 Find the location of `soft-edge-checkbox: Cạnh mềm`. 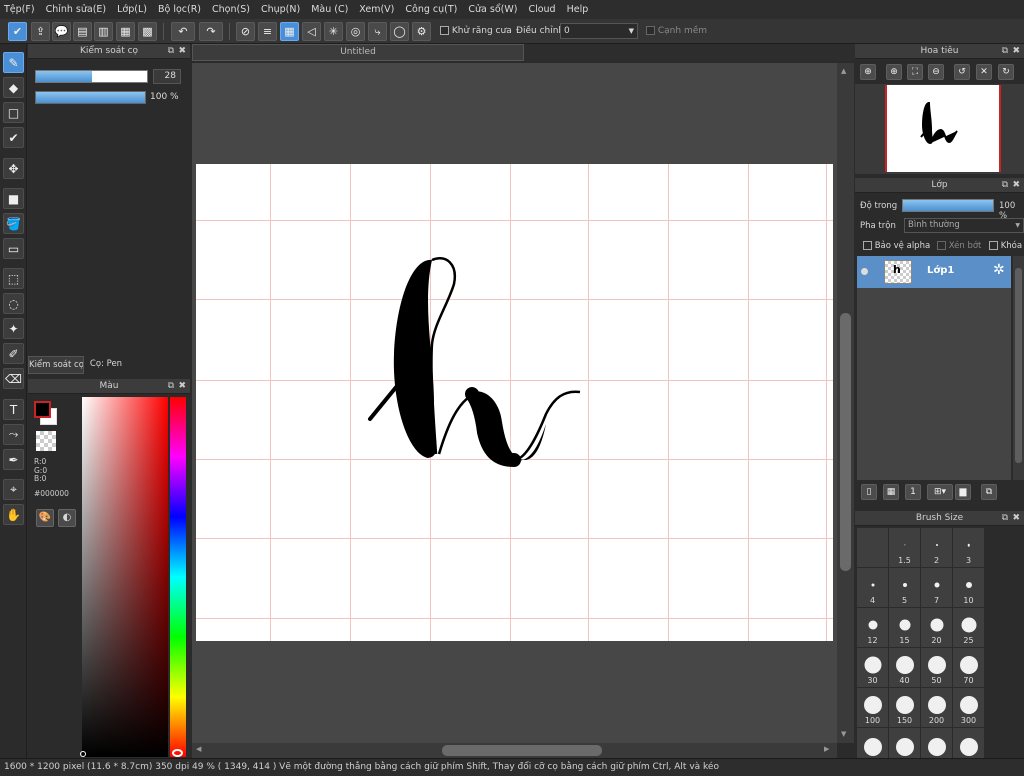

soft-edge-checkbox: Cạnh mềm is located at coordinates (676, 31).